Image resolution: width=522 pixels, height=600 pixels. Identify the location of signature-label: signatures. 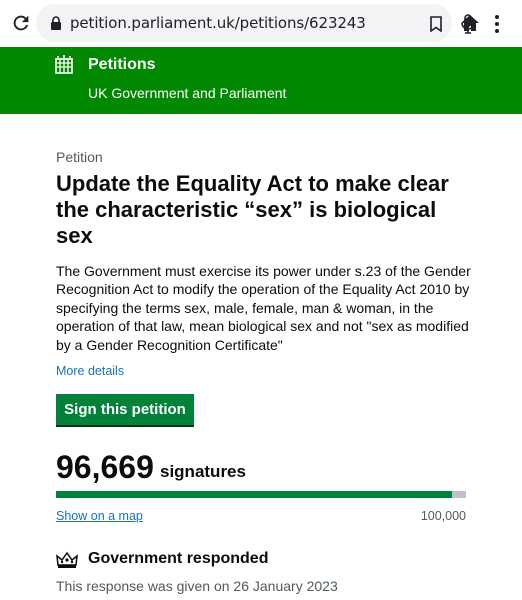
(203, 471).